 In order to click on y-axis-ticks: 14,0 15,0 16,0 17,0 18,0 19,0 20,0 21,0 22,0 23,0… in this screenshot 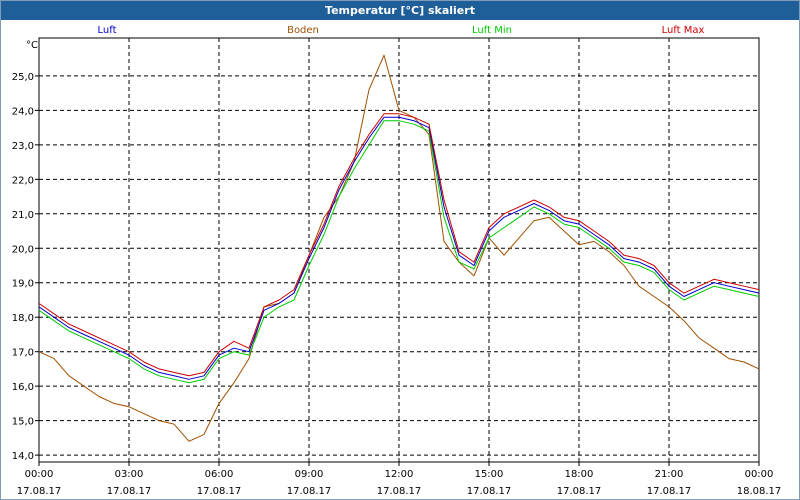, I will do `click(25, 267)`.